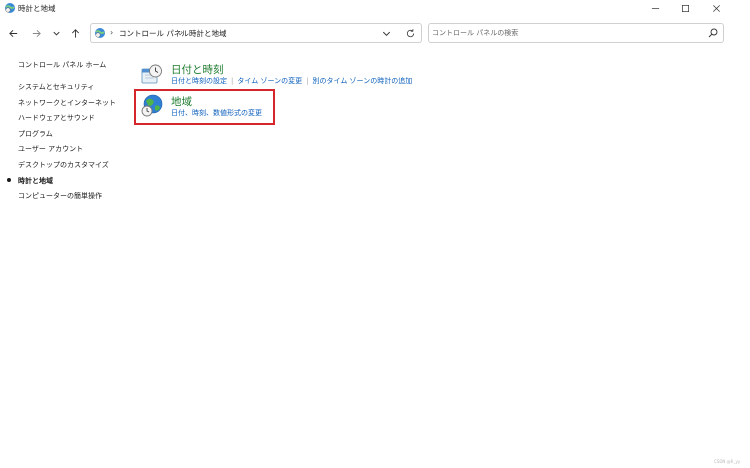 This screenshot has width=750, height=468. What do you see at coordinates (152, 74) in the screenshot?
I see `clock-calendar-icon` at bounding box center [152, 74].